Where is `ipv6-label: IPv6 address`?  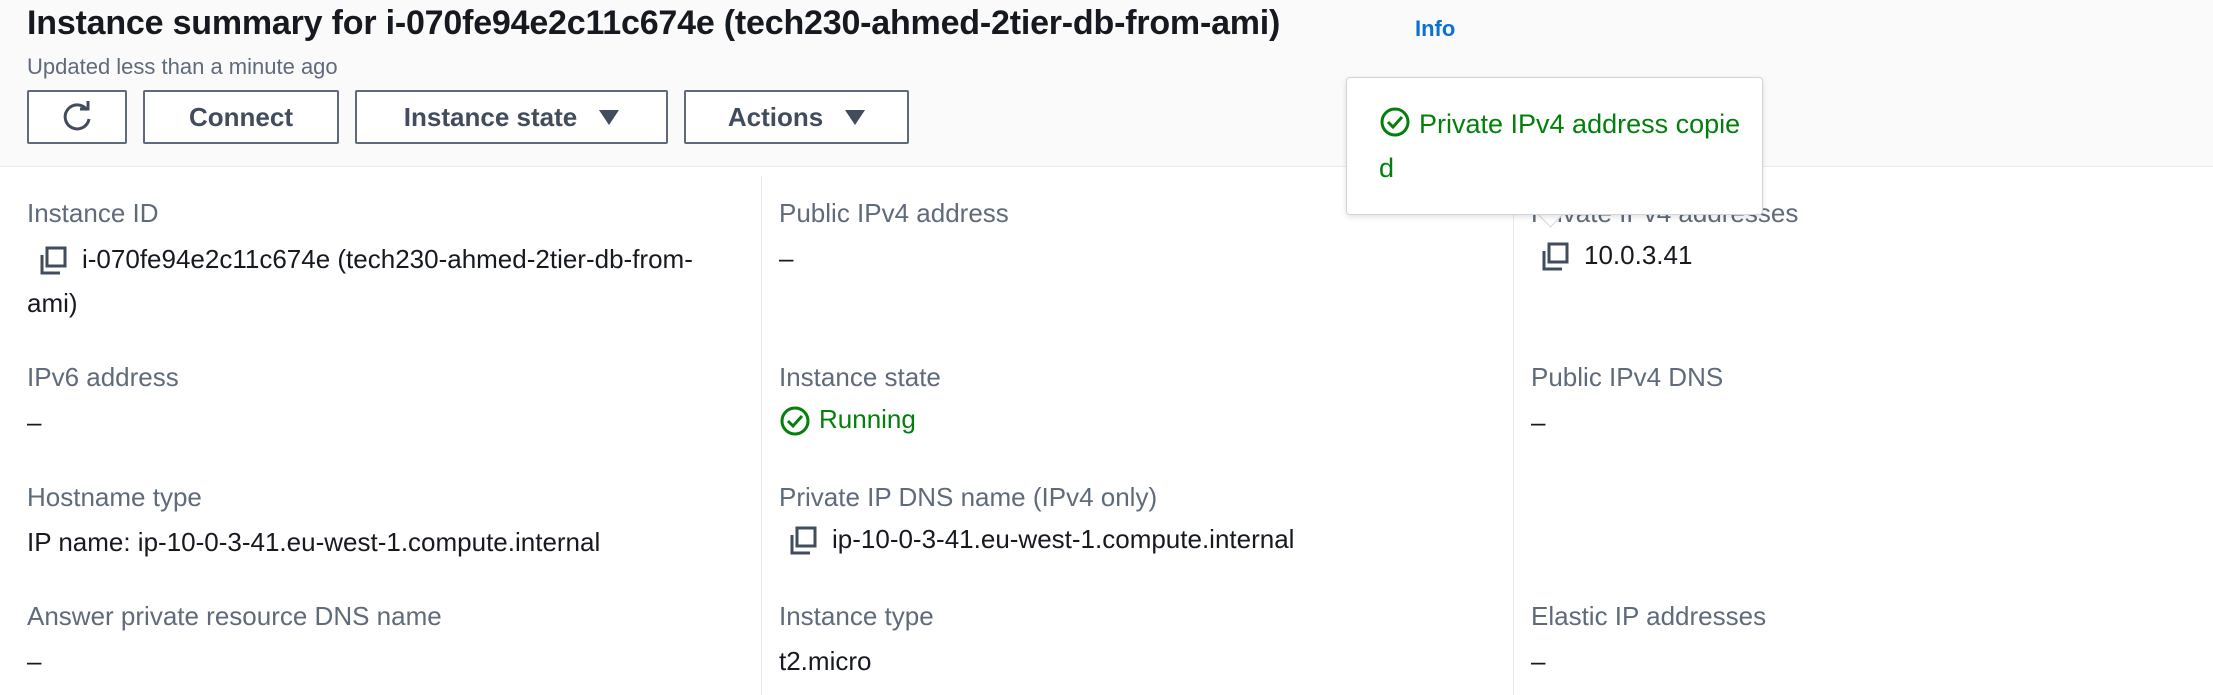
ipv6-label: IPv6 address is located at coordinates (103, 377).